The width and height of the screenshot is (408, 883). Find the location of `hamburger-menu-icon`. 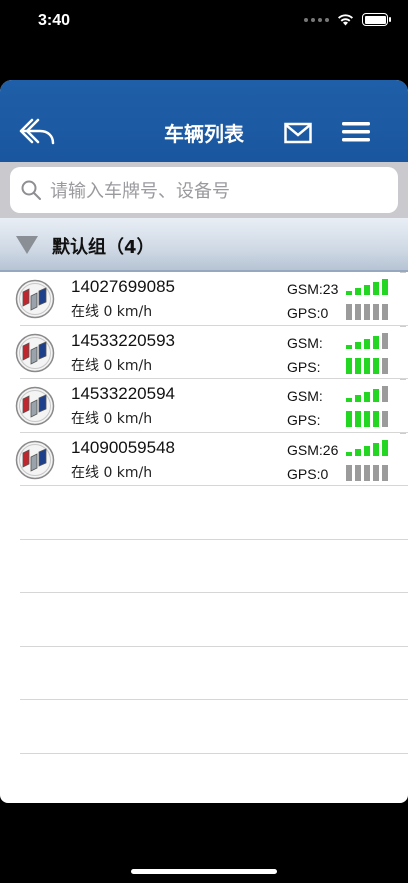

hamburger-menu-icon is located at coordinates (356, 132).